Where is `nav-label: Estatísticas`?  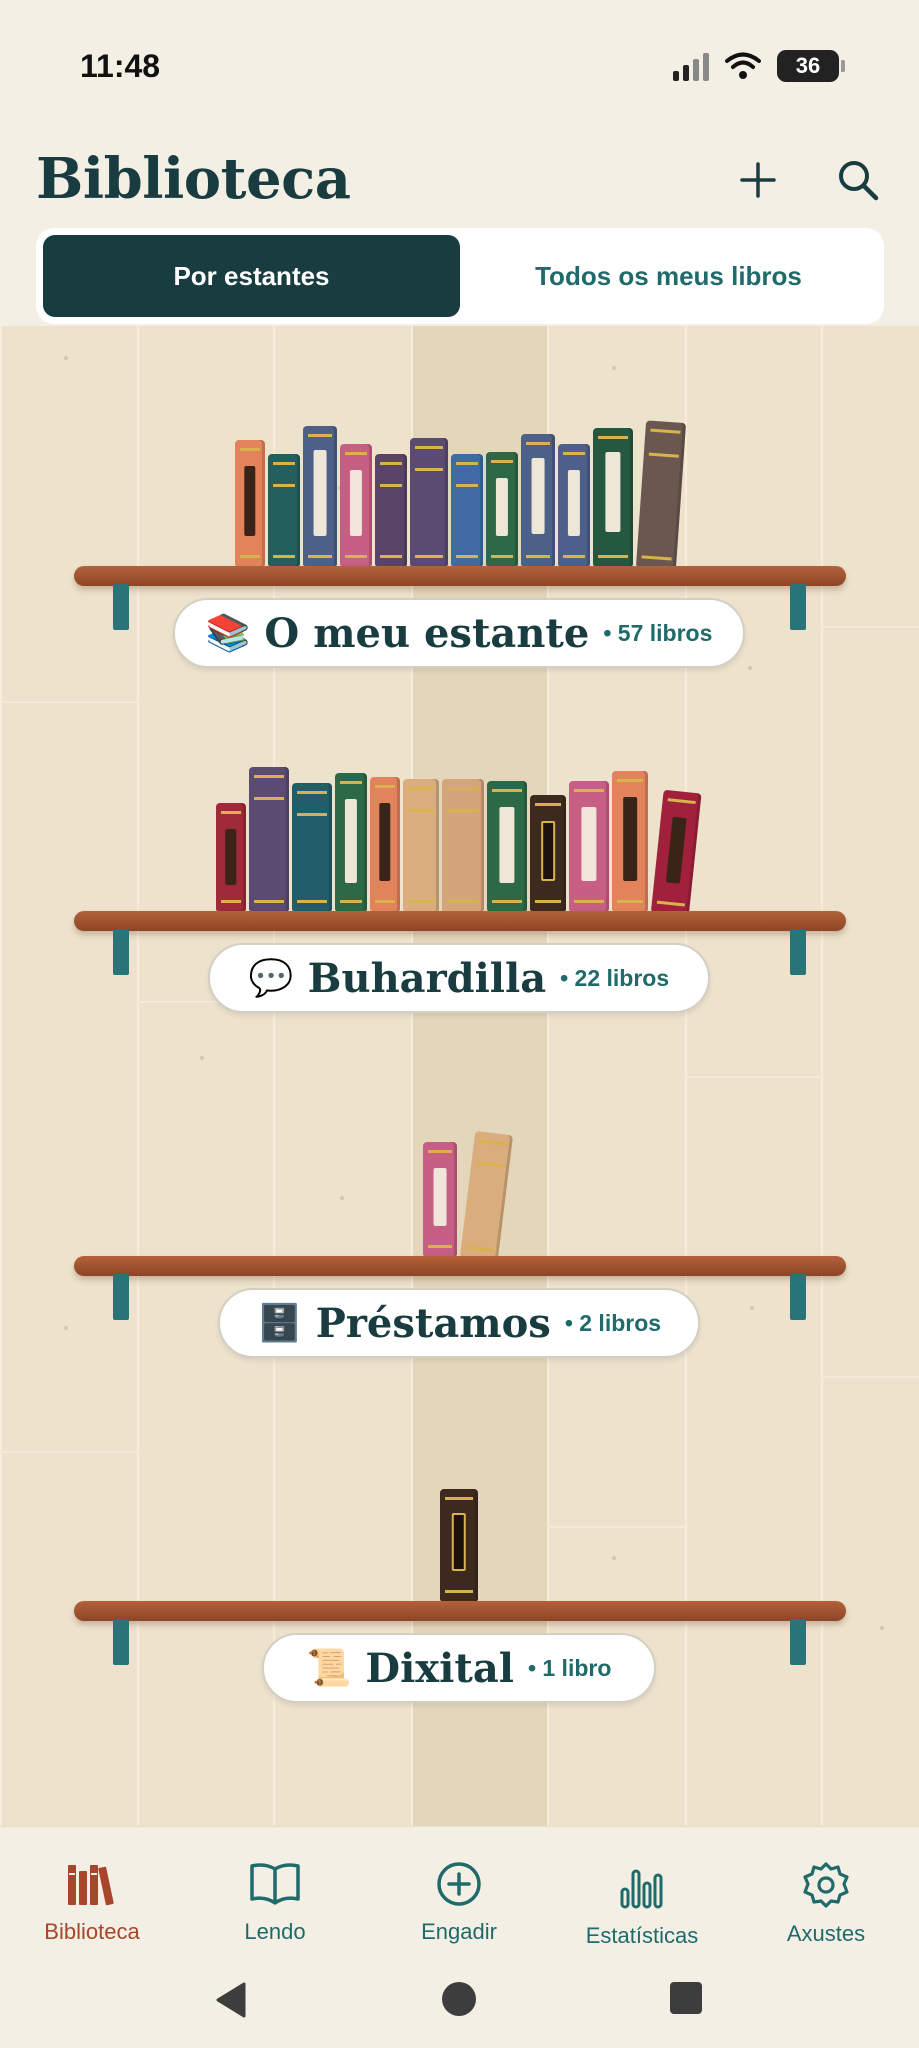 nav-label: Estatísticas is located at coordinates (642, 1935).